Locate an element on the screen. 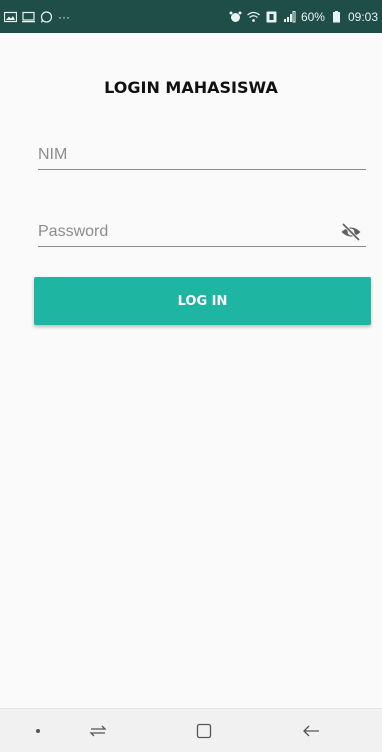 The height and width of the screenshot is (752, 382). status-left: ··· is located at coordinates (37, 17).